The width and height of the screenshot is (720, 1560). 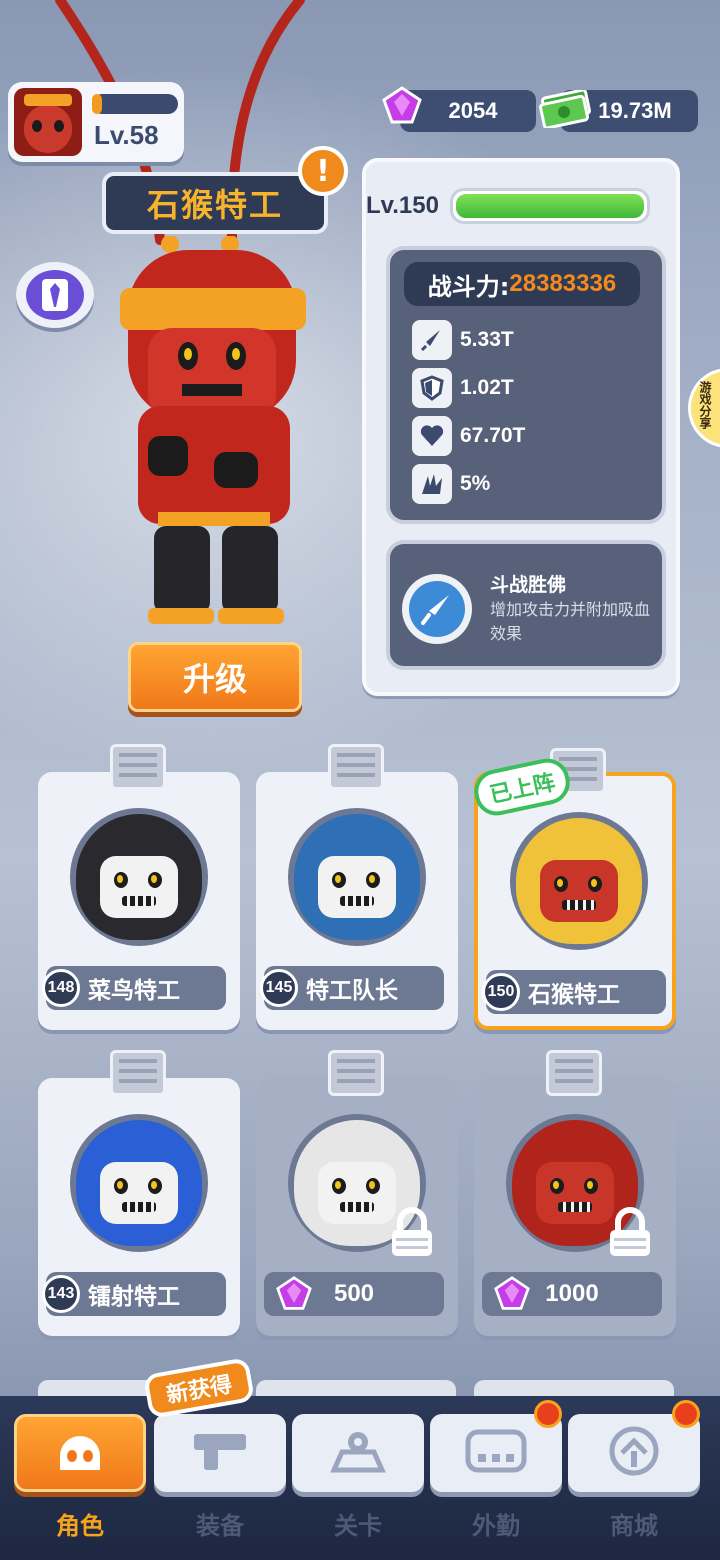 I want to click on character-card: 143 镭射特工, so click(x=139, y=1193).